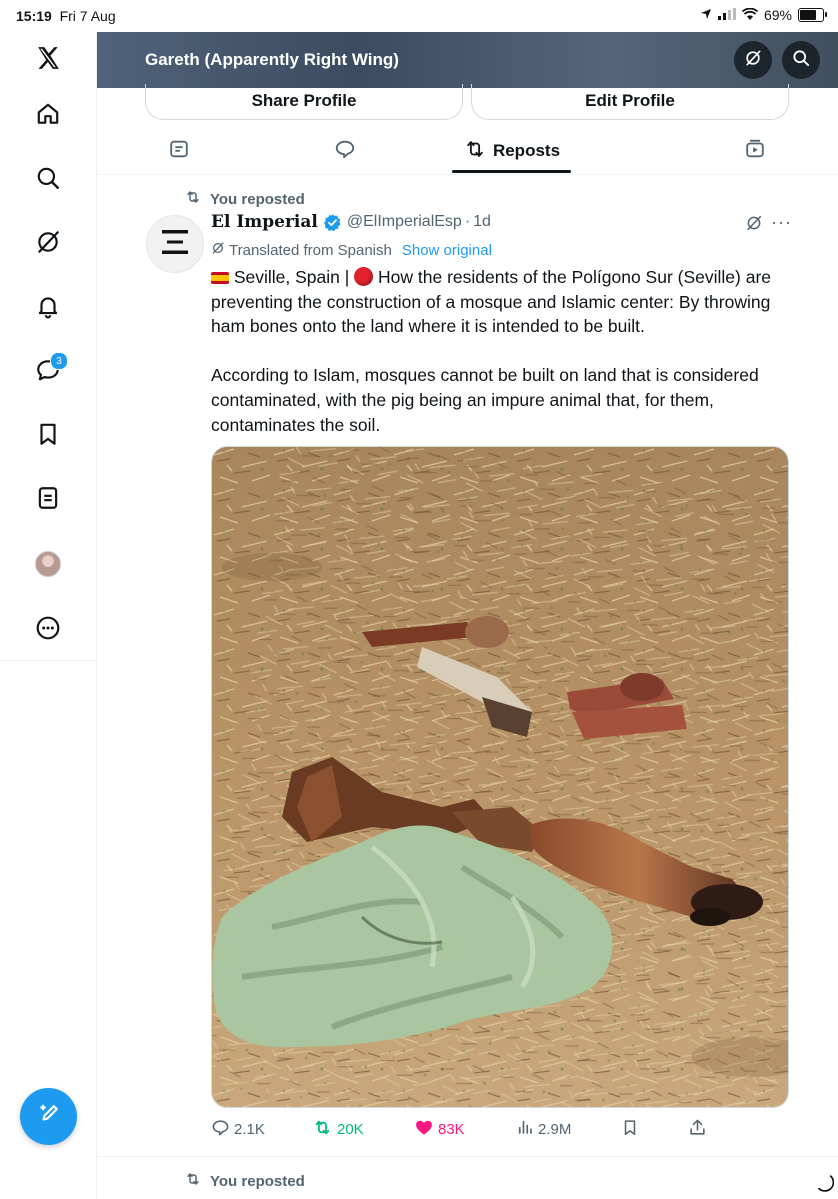  What do you see at coordinates (525, 1129) in the screenshot?
I see `views-icon` at bounding box center [525, 1129].